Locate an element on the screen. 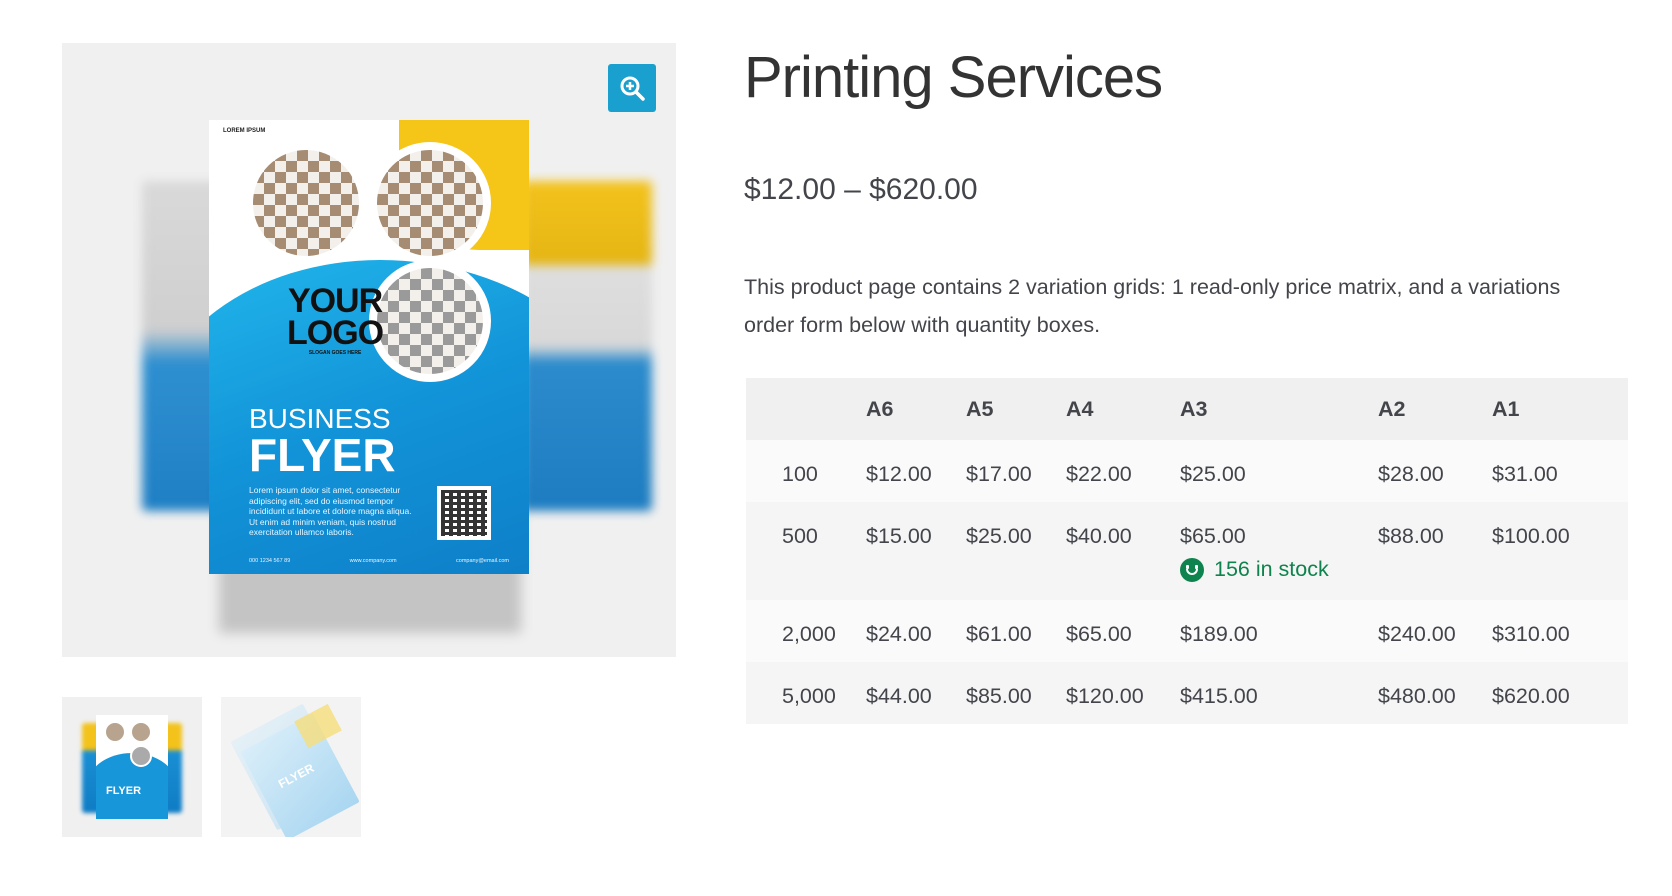 Image resolution: width=1672 pixels, height=896 pixels. price-value: $65.00 is located at coordinates (1213, 536).